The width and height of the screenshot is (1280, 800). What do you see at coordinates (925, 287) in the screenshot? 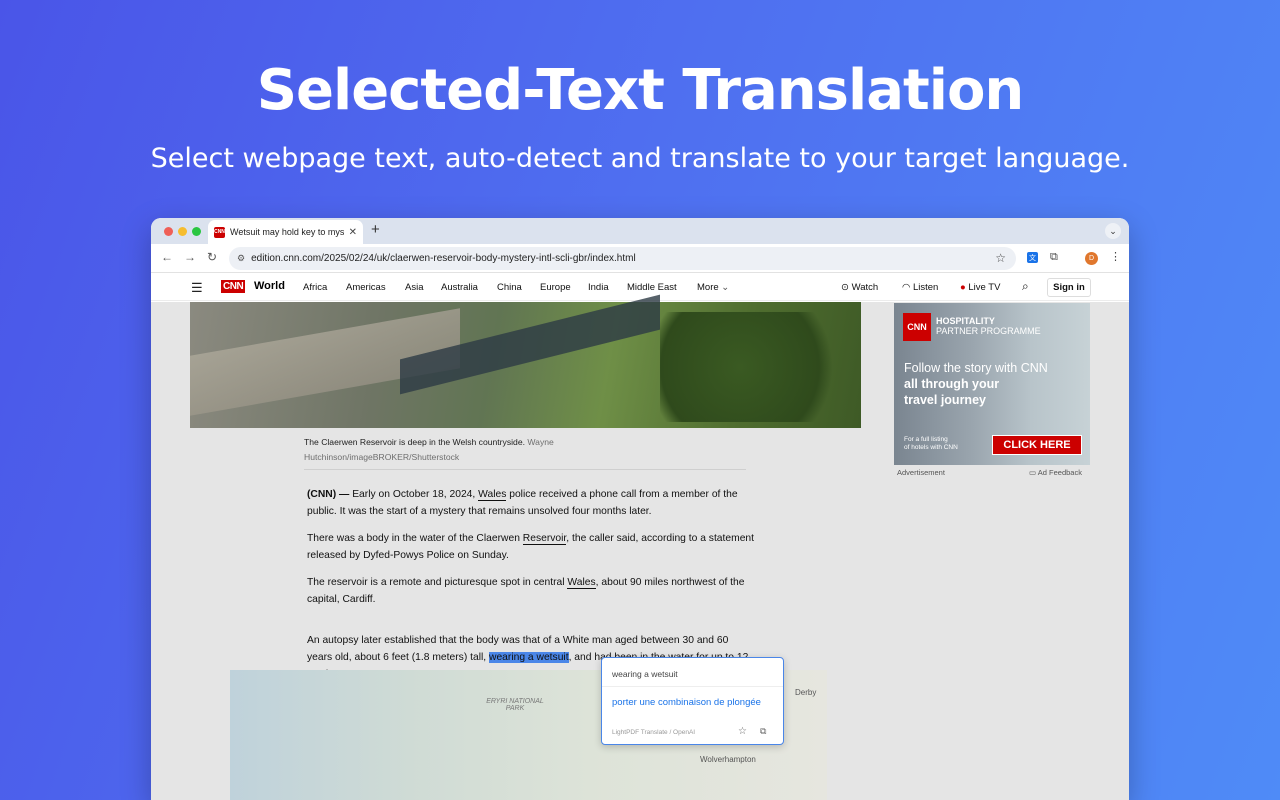
I see `listen-label: Listen` at bounding box center [925, 287].